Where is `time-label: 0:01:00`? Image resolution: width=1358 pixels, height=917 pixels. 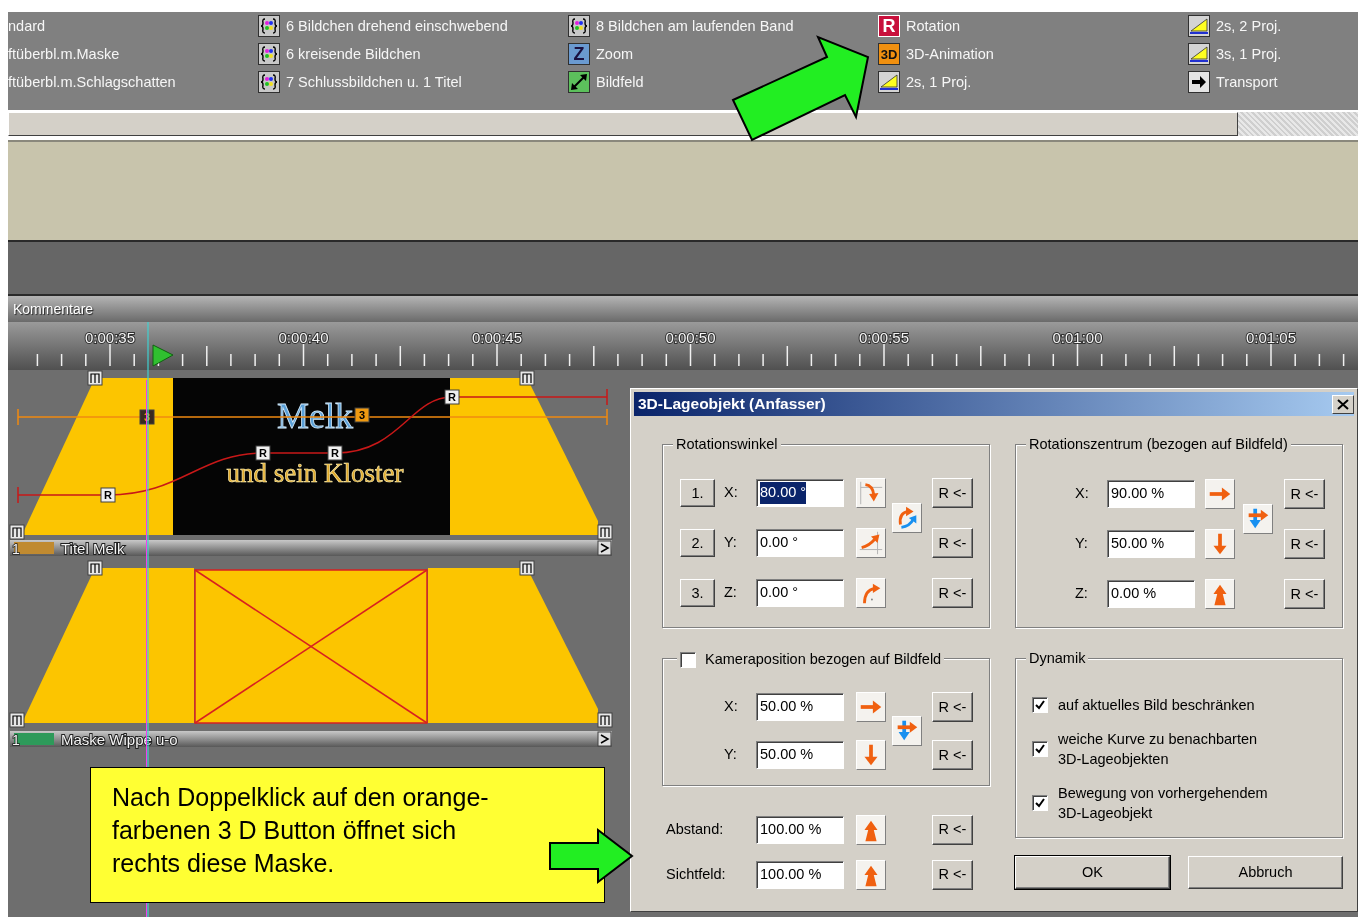
time-label: 0:01:00 is located at coordinates (1077, 337).